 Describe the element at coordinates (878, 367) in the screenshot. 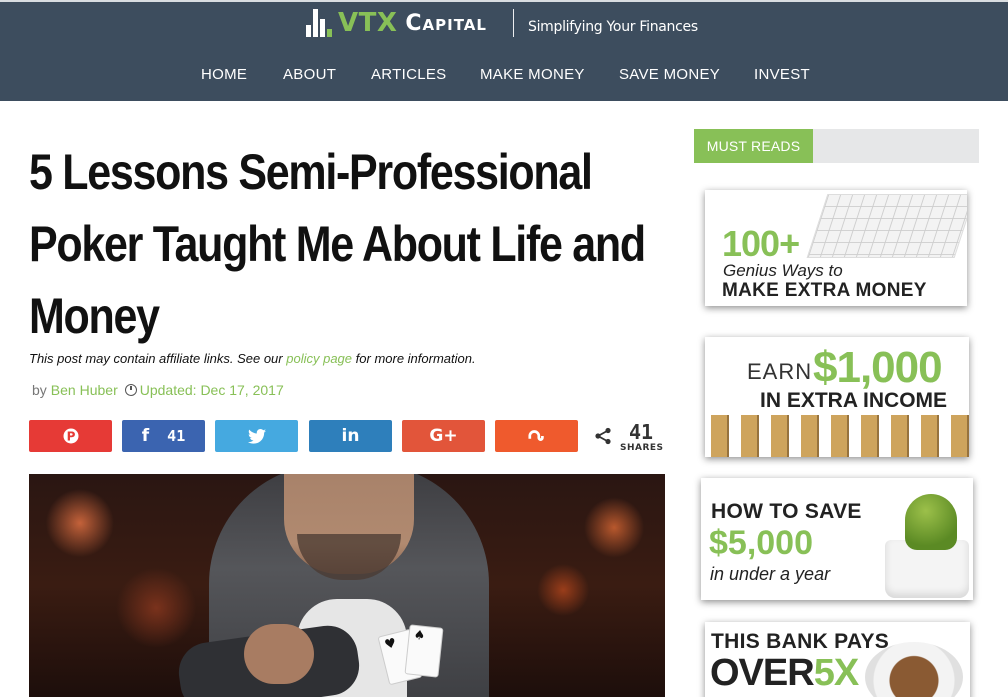

I see `promo-text: $1,000` at that location.